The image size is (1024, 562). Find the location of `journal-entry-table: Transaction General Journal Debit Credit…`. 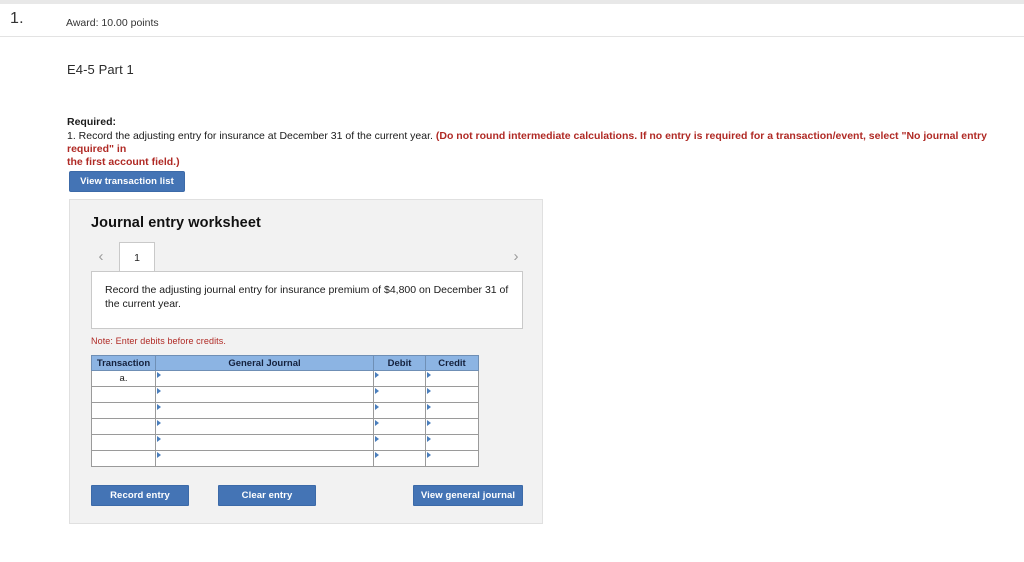

journal-entry-table: Transaction General Journal Debit Credit… is located at coordinates (285, 411).